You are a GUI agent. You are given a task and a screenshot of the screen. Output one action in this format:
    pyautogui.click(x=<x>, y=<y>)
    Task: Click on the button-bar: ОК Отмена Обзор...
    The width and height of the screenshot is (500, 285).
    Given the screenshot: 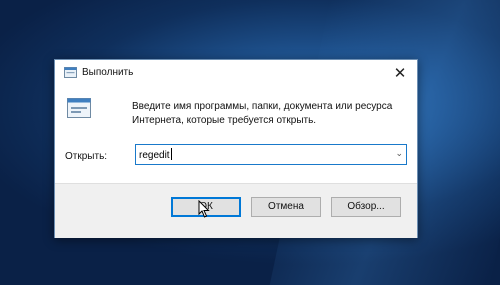 What is the action you would take?
    pyautogui.click(x=236, y=210)
    